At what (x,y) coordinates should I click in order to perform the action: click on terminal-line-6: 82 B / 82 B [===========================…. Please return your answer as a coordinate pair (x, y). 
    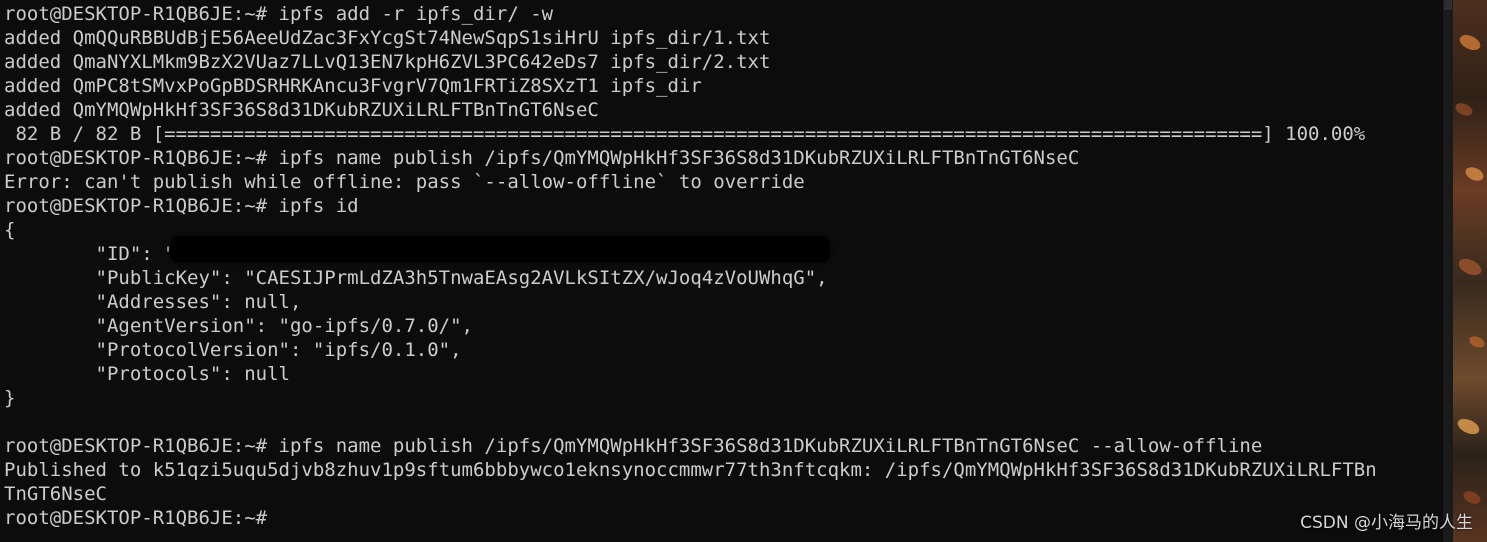
    Looking at the image, I should click on (685, 134).